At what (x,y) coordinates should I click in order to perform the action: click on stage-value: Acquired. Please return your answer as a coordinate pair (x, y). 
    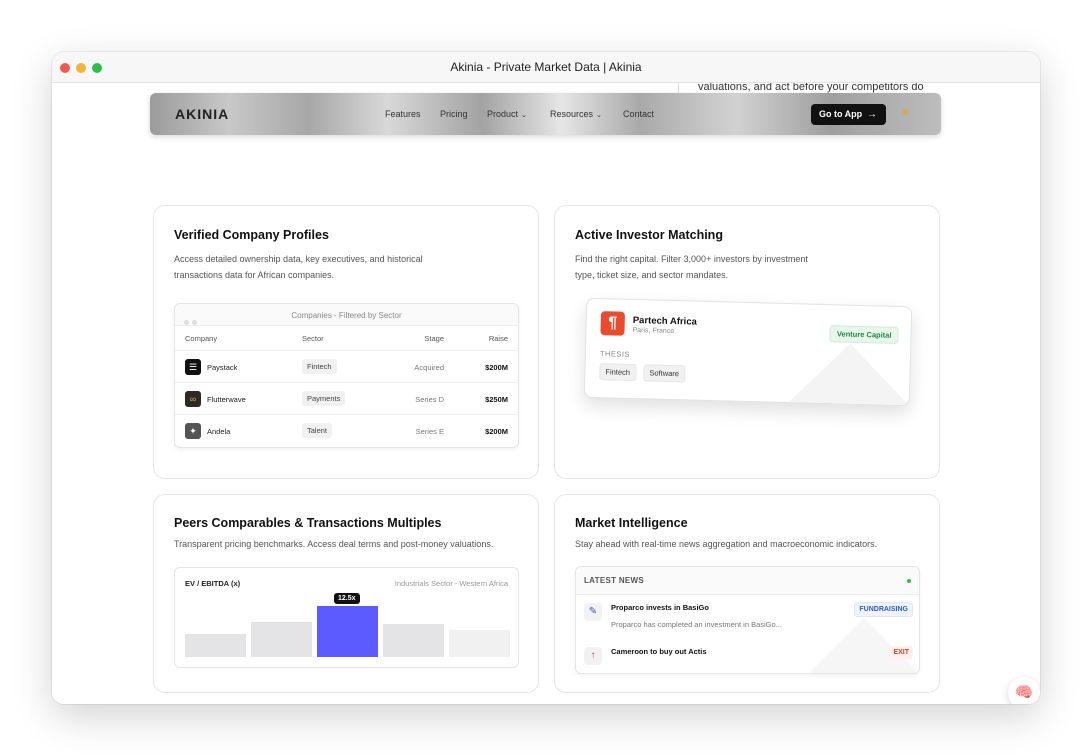
    Looking at the image, I should click on (429, 367).